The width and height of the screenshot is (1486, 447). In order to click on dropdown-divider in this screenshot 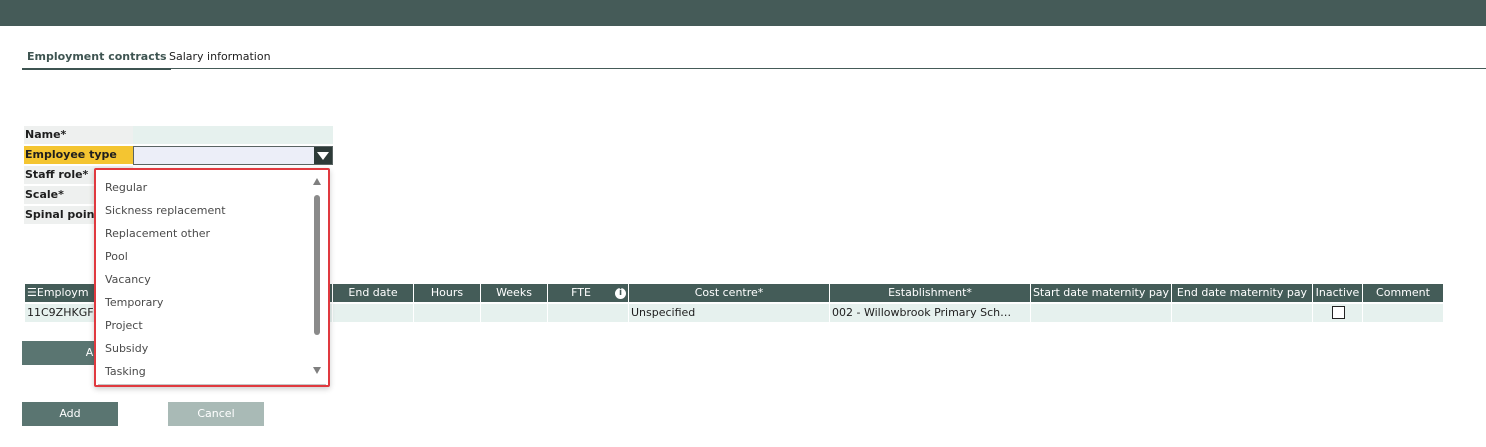, I will do `click(212, 384)`.